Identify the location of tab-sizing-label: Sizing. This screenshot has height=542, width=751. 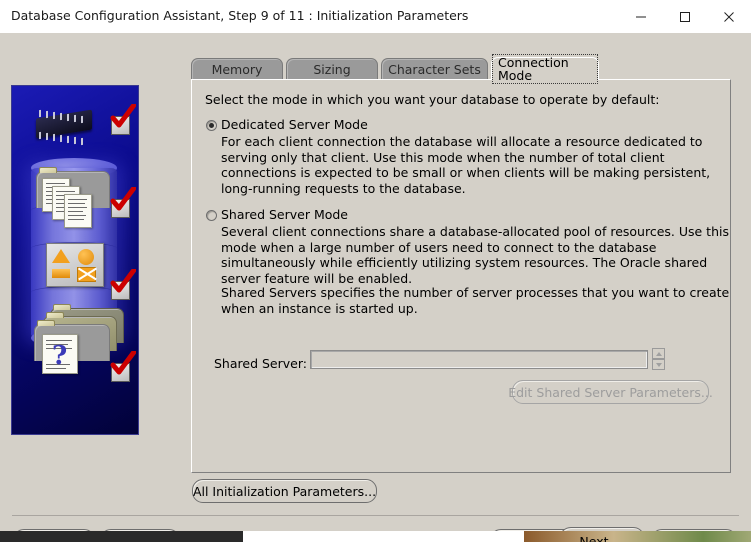
(332, 69).